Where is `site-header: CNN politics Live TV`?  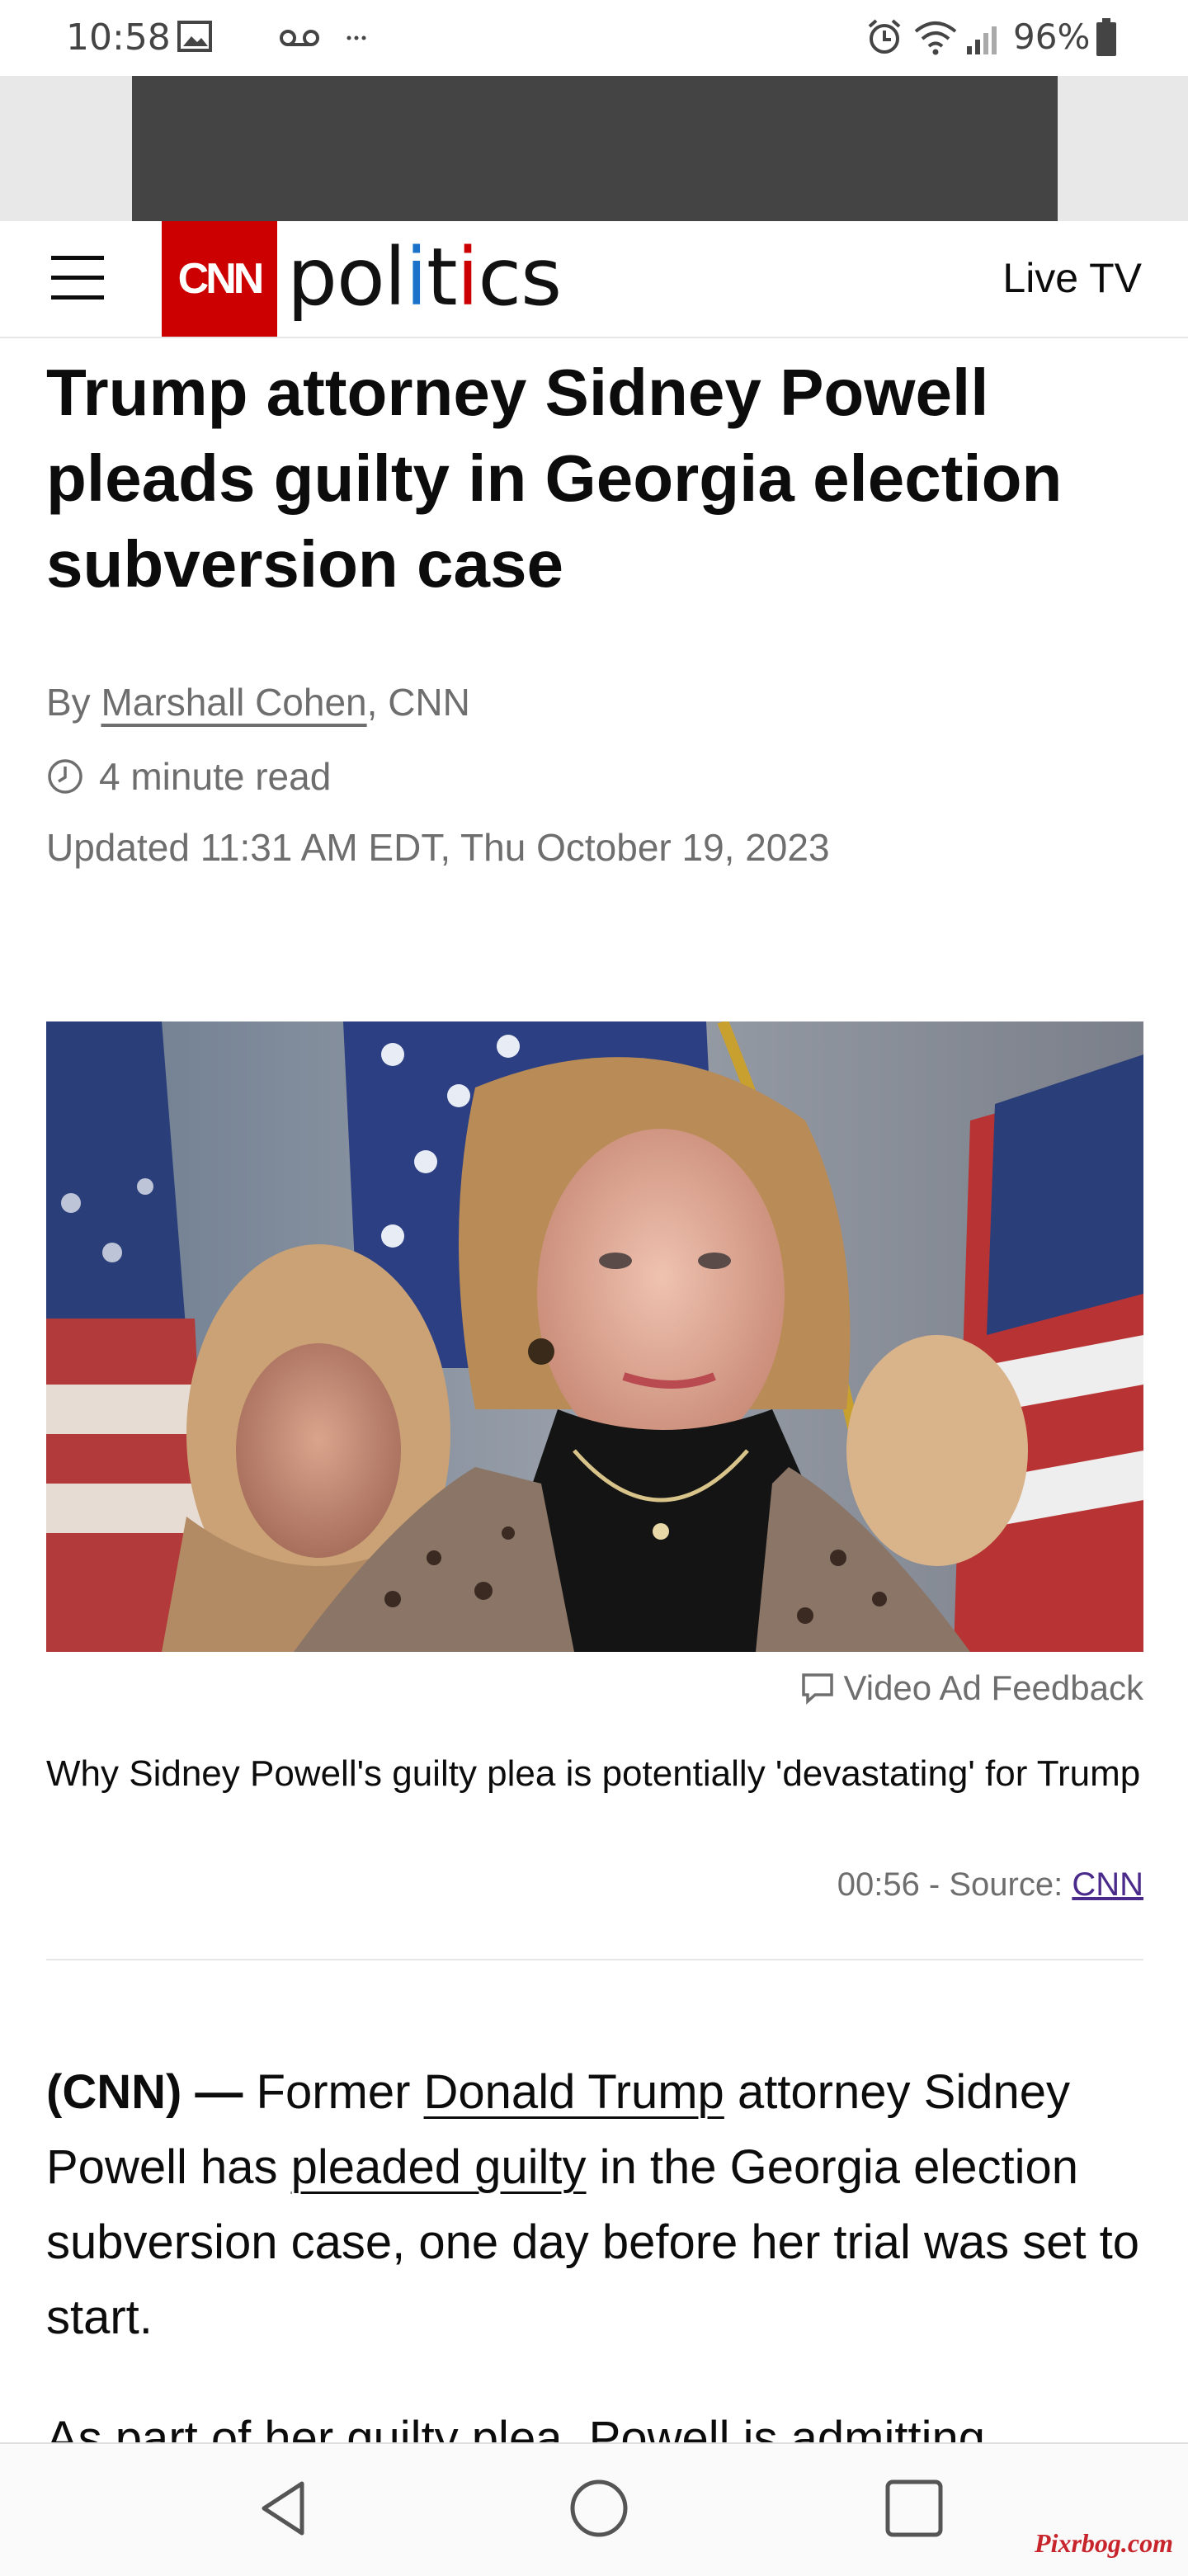
site-header: CNN politics Live TV is located at coordinates (594, 279).